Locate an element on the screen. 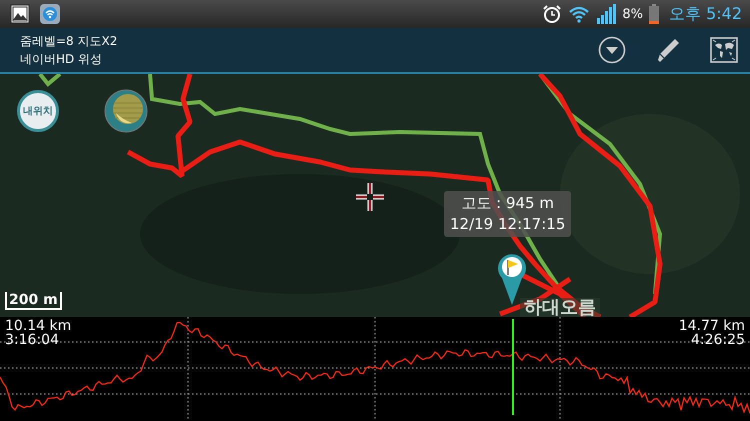  start-distance: 10.14 km is located at coordinates (38, 326).